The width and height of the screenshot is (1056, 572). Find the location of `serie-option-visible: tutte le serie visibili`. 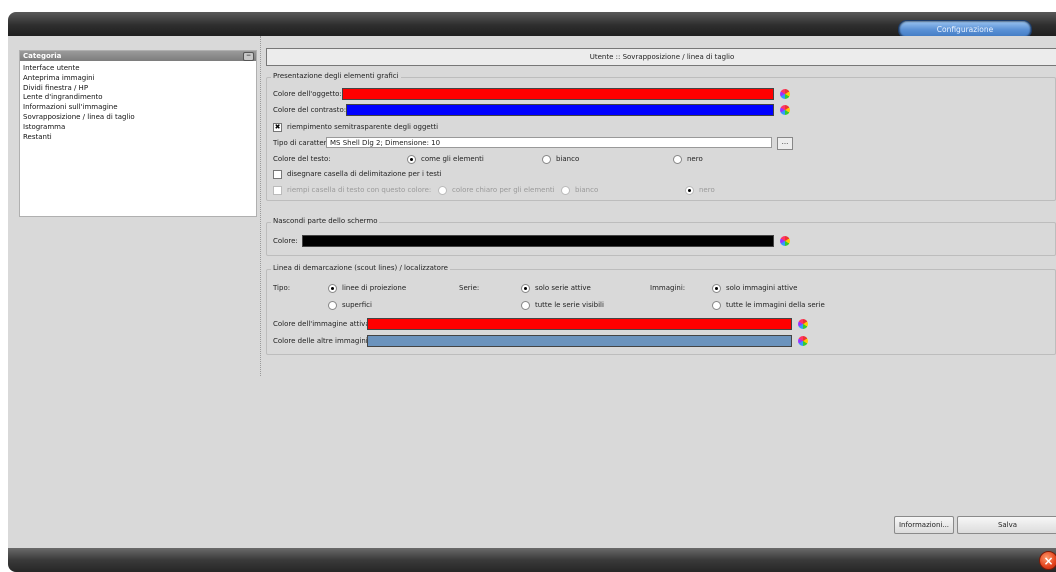

serie-option-visible: tutte le serie visibili is located at coordinates (562, 305).